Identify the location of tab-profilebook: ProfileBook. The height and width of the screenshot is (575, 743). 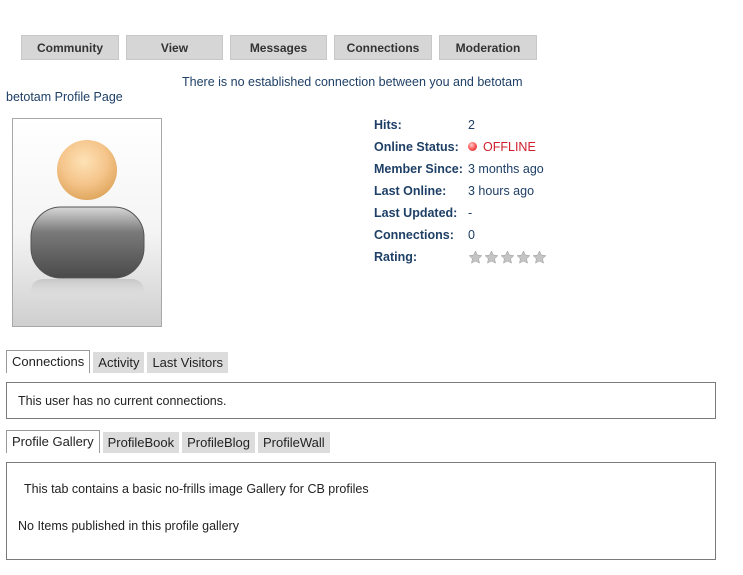
(141, 442).